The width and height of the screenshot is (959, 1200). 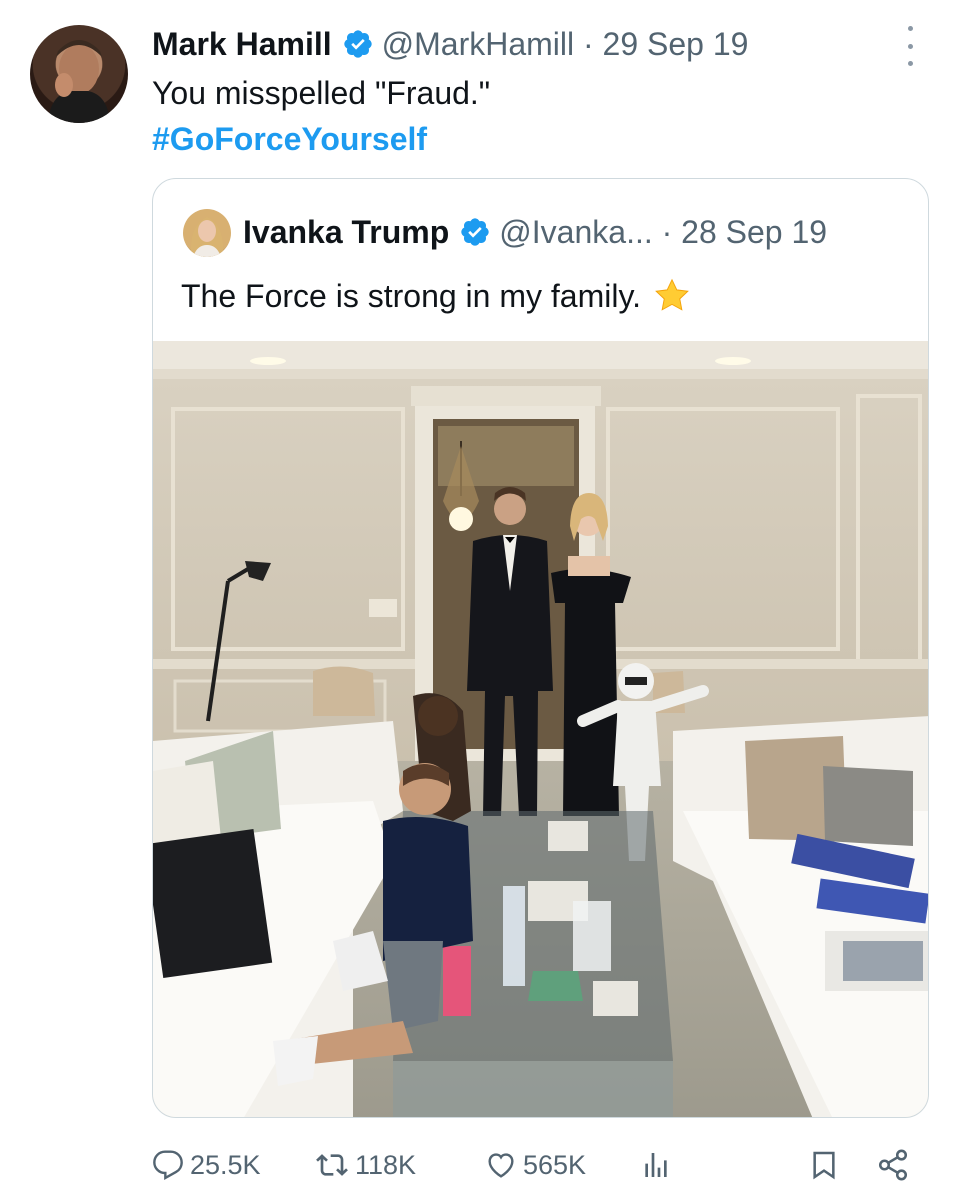 I want to click on views-icon, so click(x=656, y=1165).